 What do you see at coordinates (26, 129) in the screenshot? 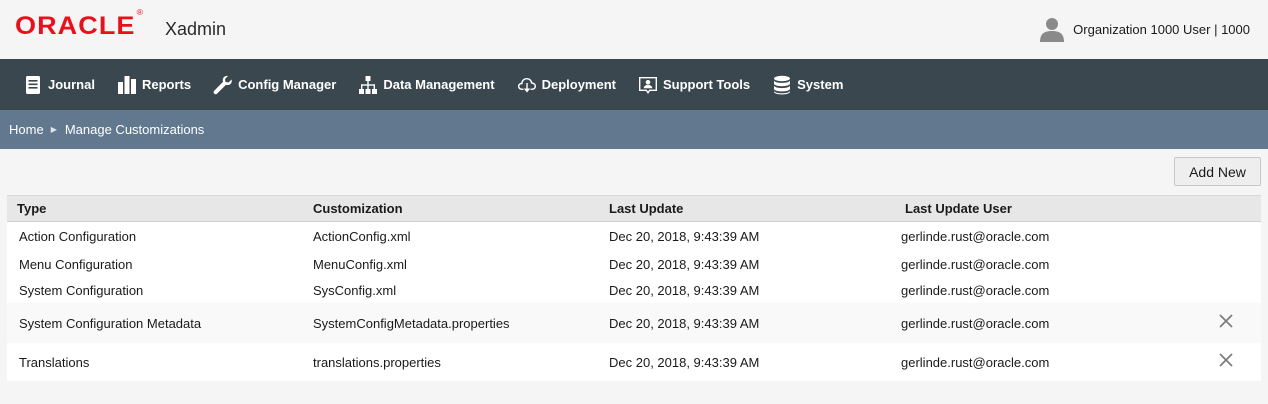
I see `breadcrumb-home-link: Home` at bounding box center [26, 129].